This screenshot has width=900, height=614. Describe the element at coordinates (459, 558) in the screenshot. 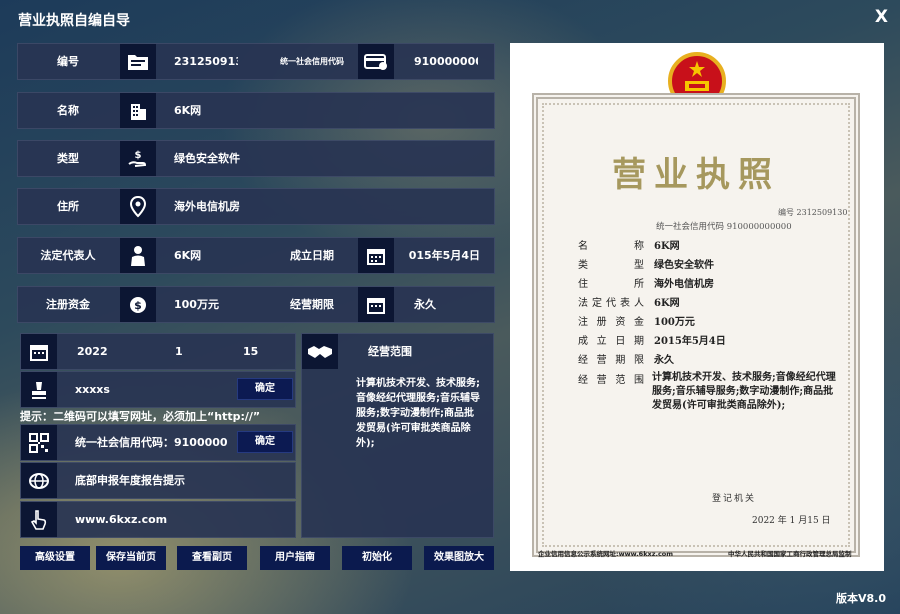

I see `enlarge-preview-button: 效果图放大` at that location.